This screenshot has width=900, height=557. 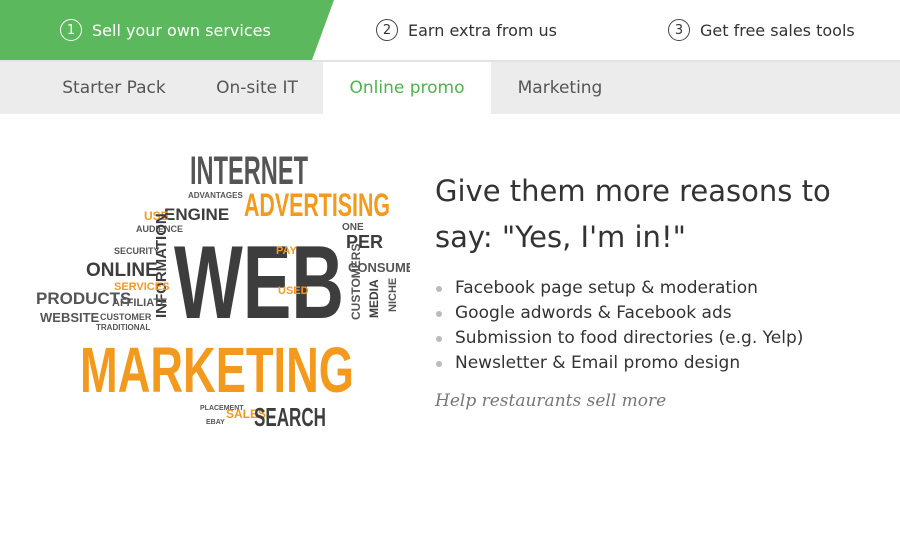 What do you see at coordinates (777, 30) in the screenshot?
I see `step-label: Get free sales tools` at bounding box center [777, 30].